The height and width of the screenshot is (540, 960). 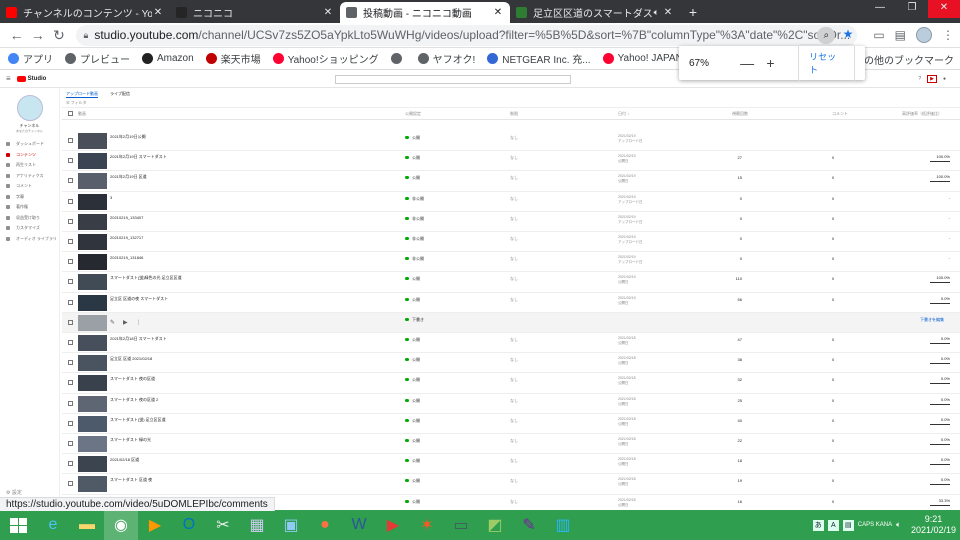 I want to click on reload-icon: ↻, so click(x=58, y=35).